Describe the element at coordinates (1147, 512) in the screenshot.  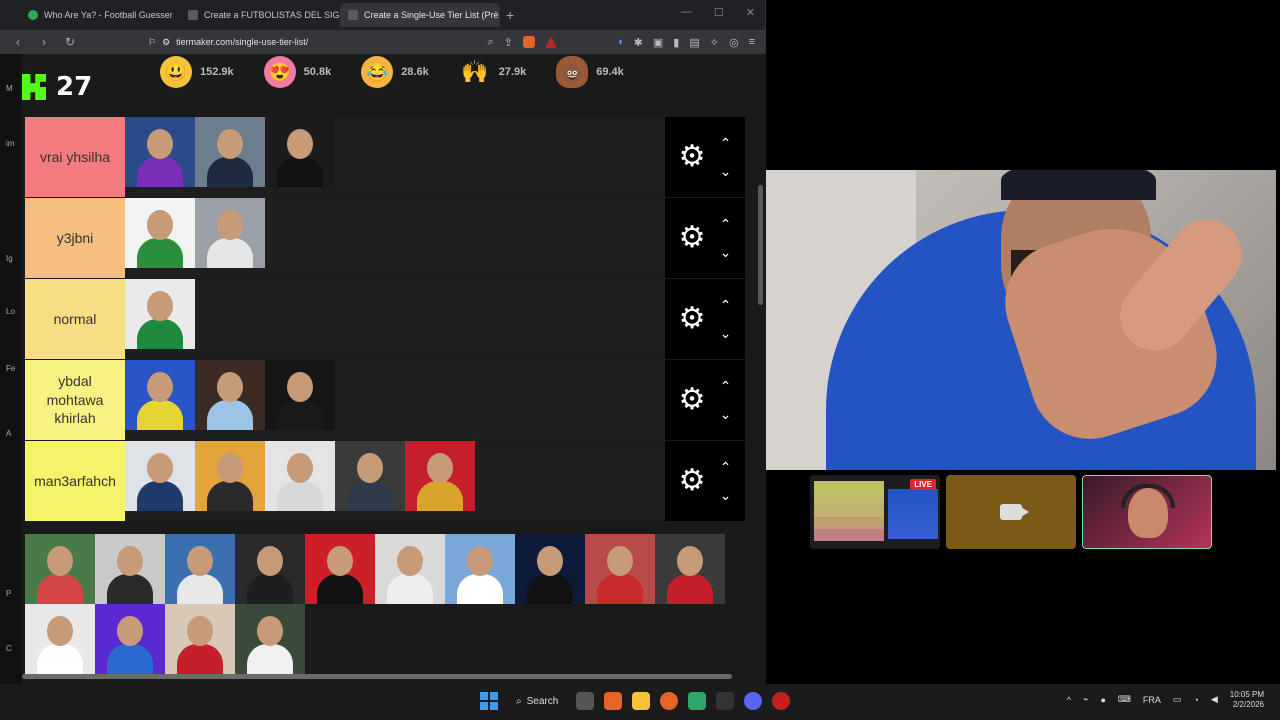
I see `participant-webcam` at that location.